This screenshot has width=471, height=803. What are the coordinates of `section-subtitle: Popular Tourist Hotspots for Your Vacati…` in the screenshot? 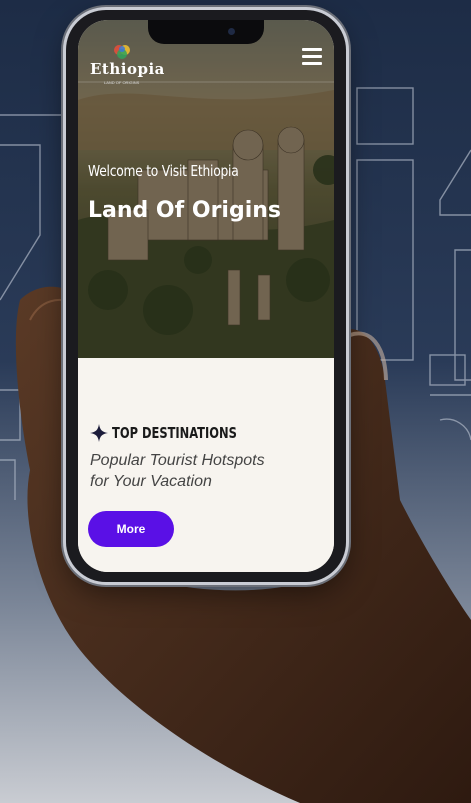 It's located at (210, 471).